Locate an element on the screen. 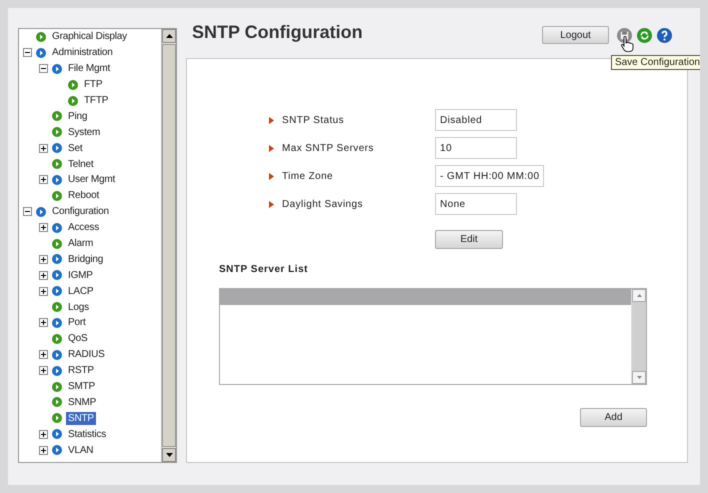 This screenshot has height=493, width=708. tree-item: QoS is located at coordinates (78, 339).